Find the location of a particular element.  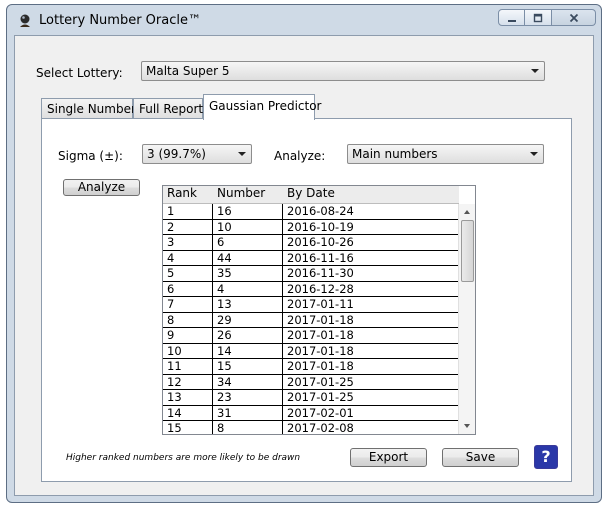

table-row: 2 10 2016-10-19 is located at coordinates (311, 227).